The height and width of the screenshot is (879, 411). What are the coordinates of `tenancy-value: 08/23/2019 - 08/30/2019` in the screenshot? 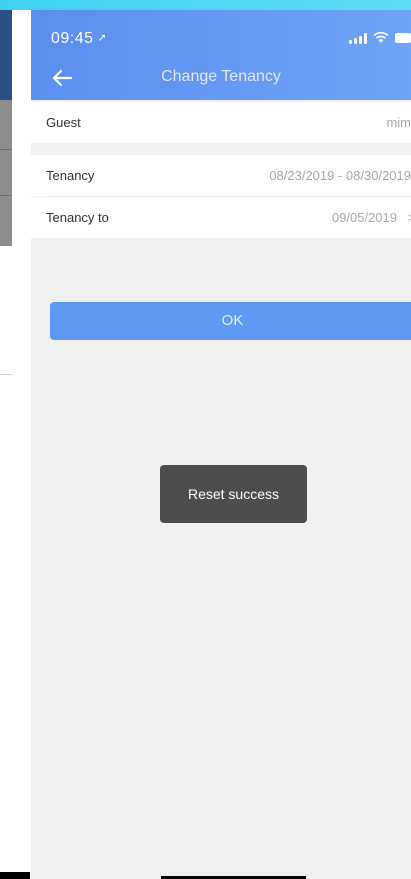 It's located at (340, 175).